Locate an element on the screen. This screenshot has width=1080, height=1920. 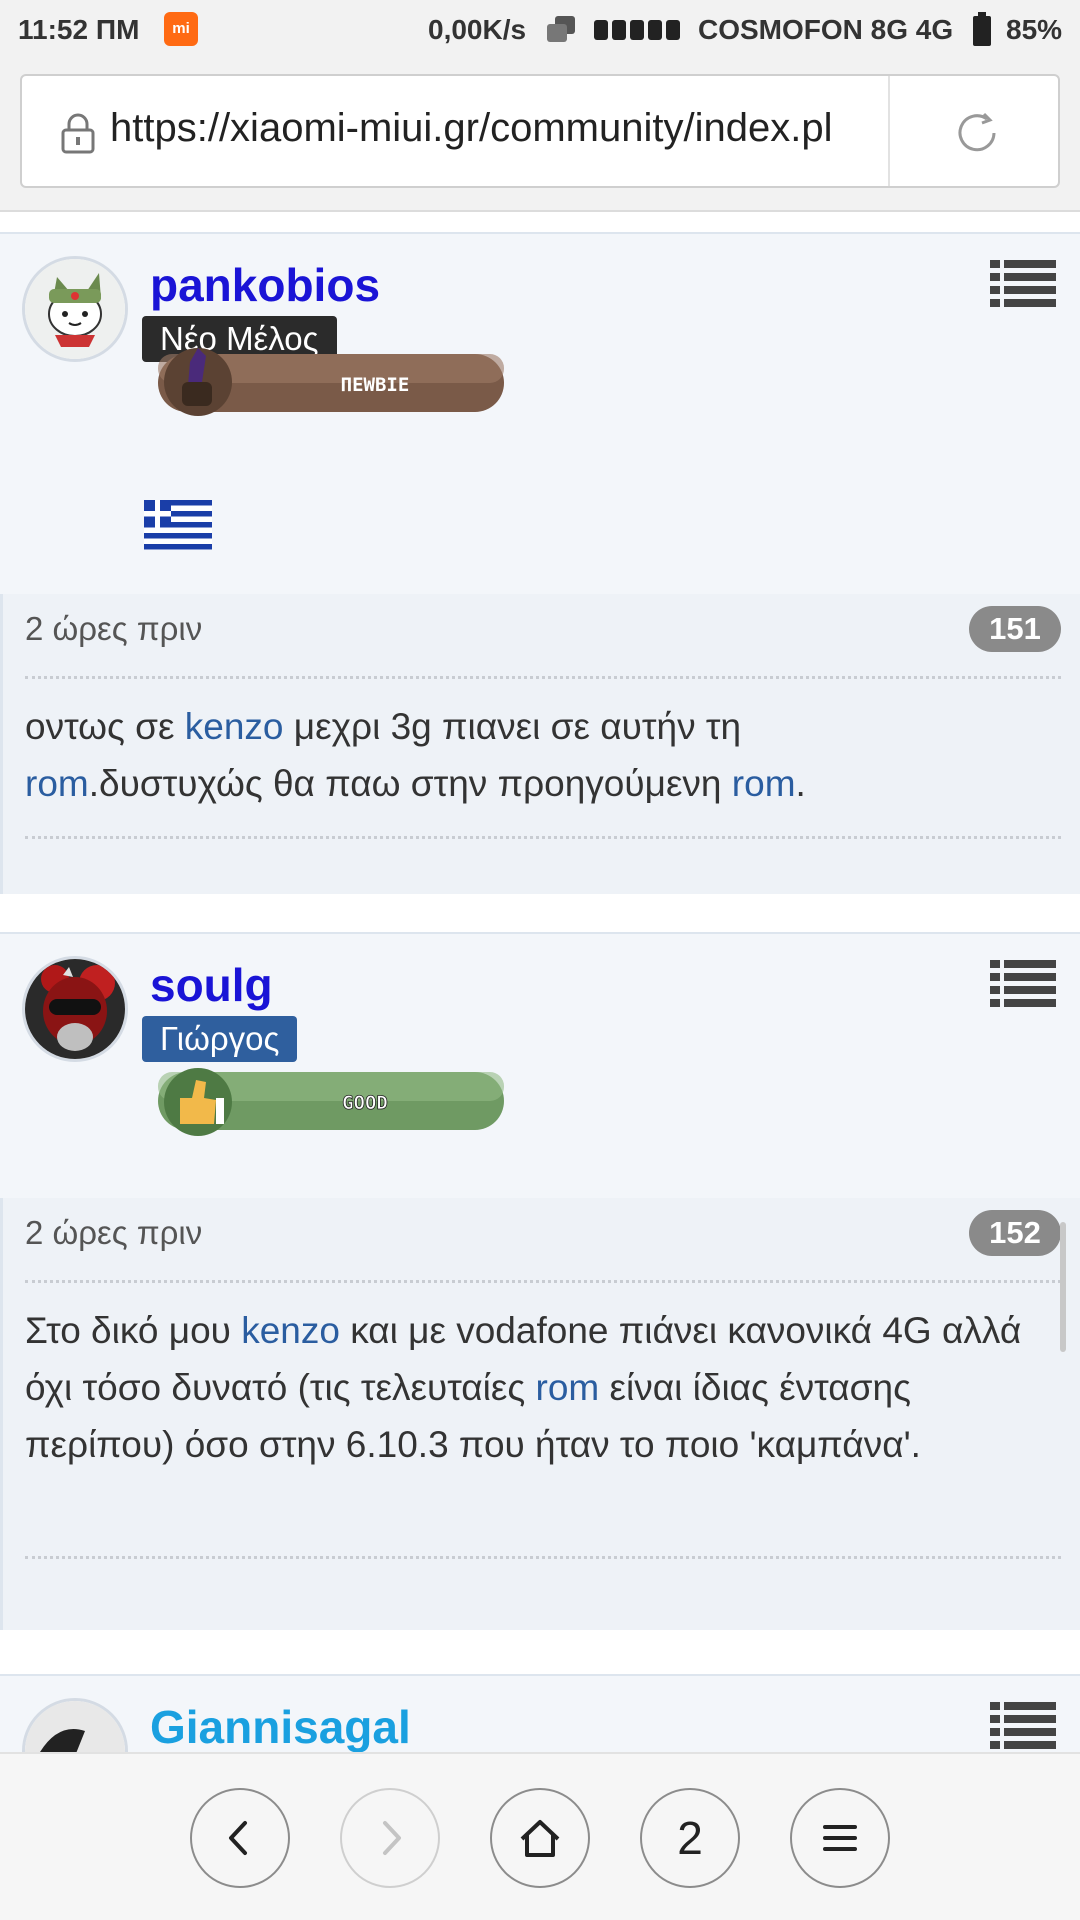
chevron-right-icon is located at coordinates (392, 1838).